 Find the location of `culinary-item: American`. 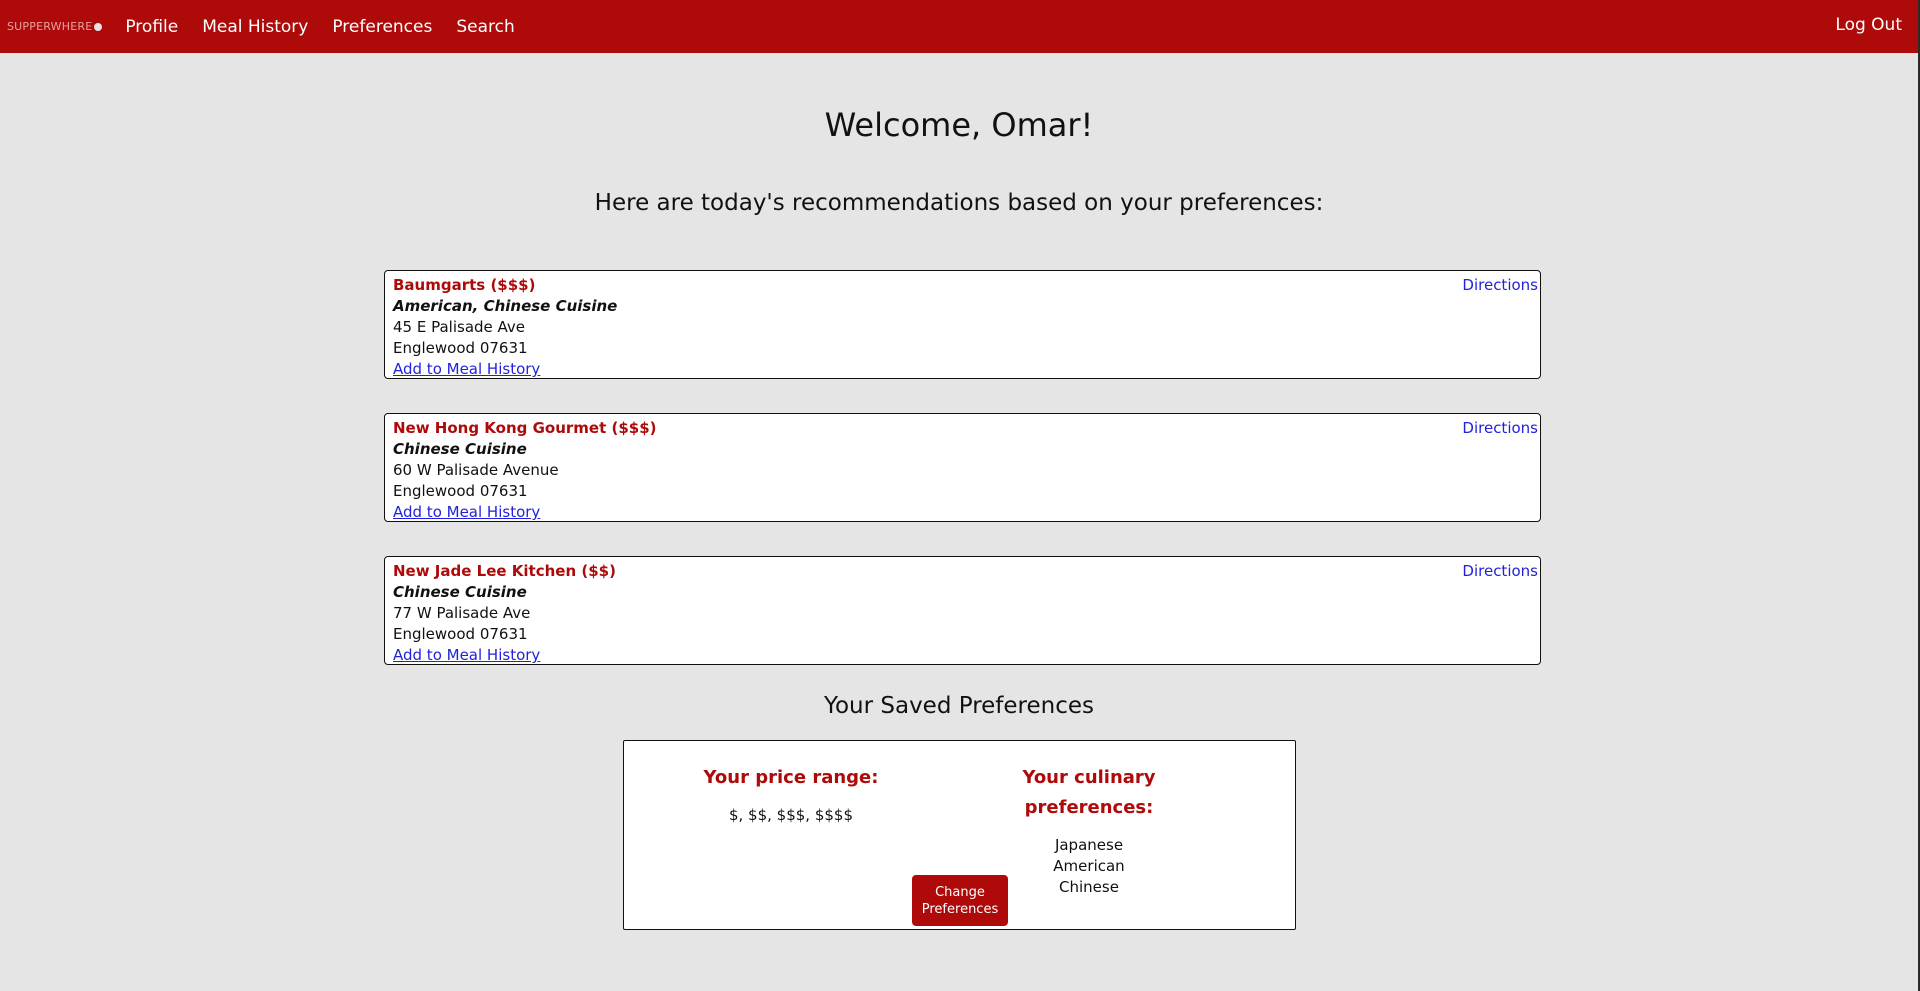

culinary-item: American is located at coordinates (1089, 866).